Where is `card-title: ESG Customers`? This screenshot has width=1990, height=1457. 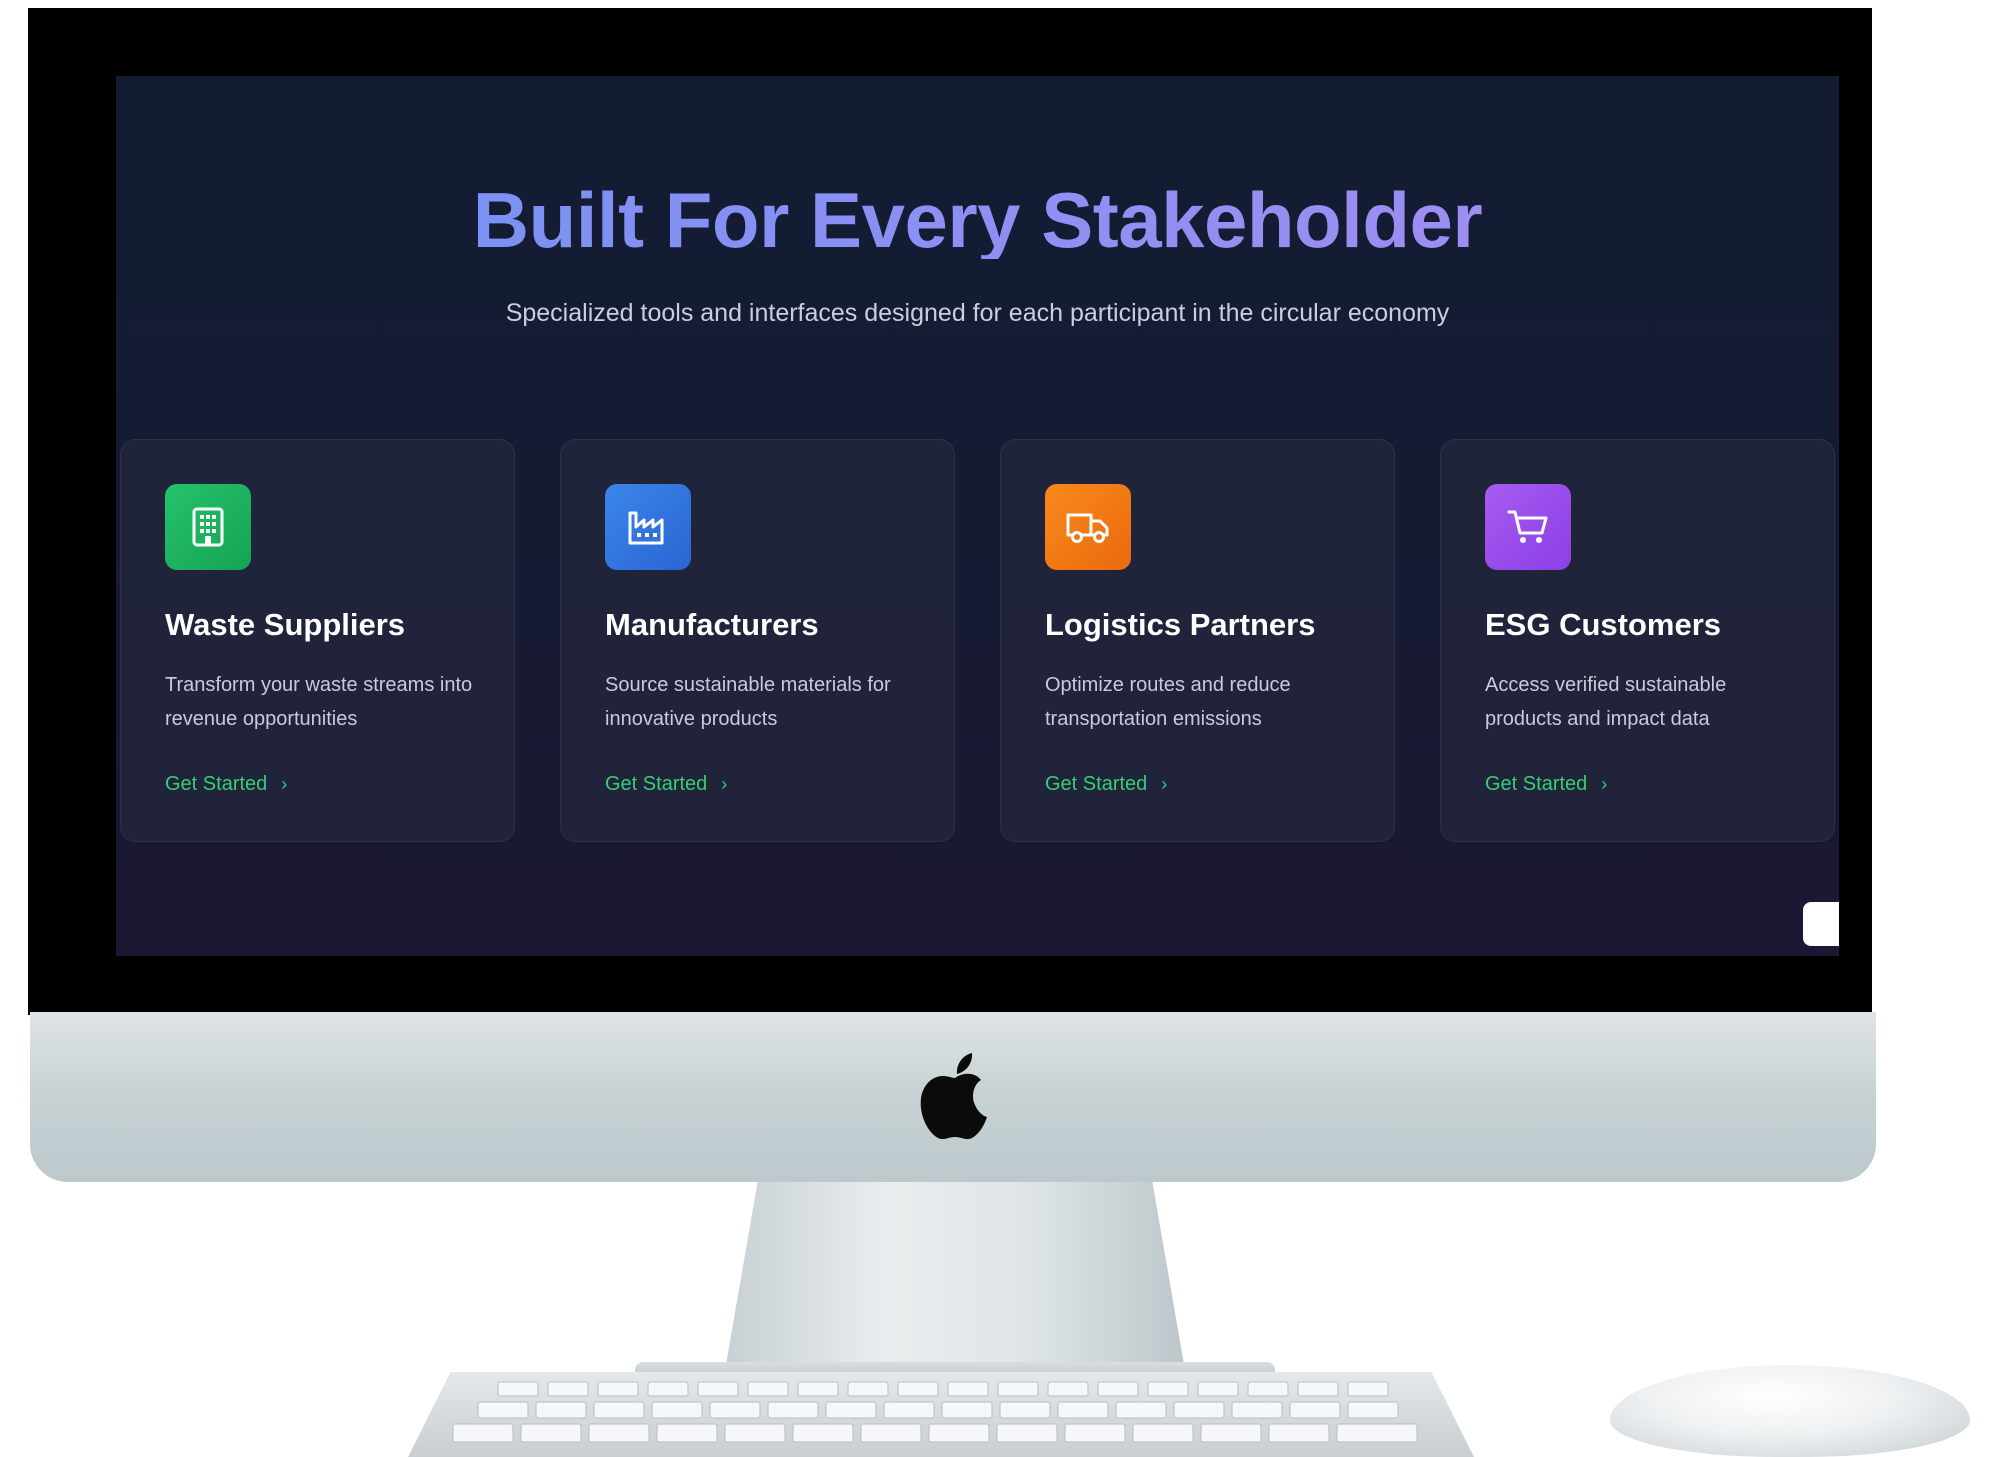
card-title: ESG Customers is located at coordinates (1603, 624).